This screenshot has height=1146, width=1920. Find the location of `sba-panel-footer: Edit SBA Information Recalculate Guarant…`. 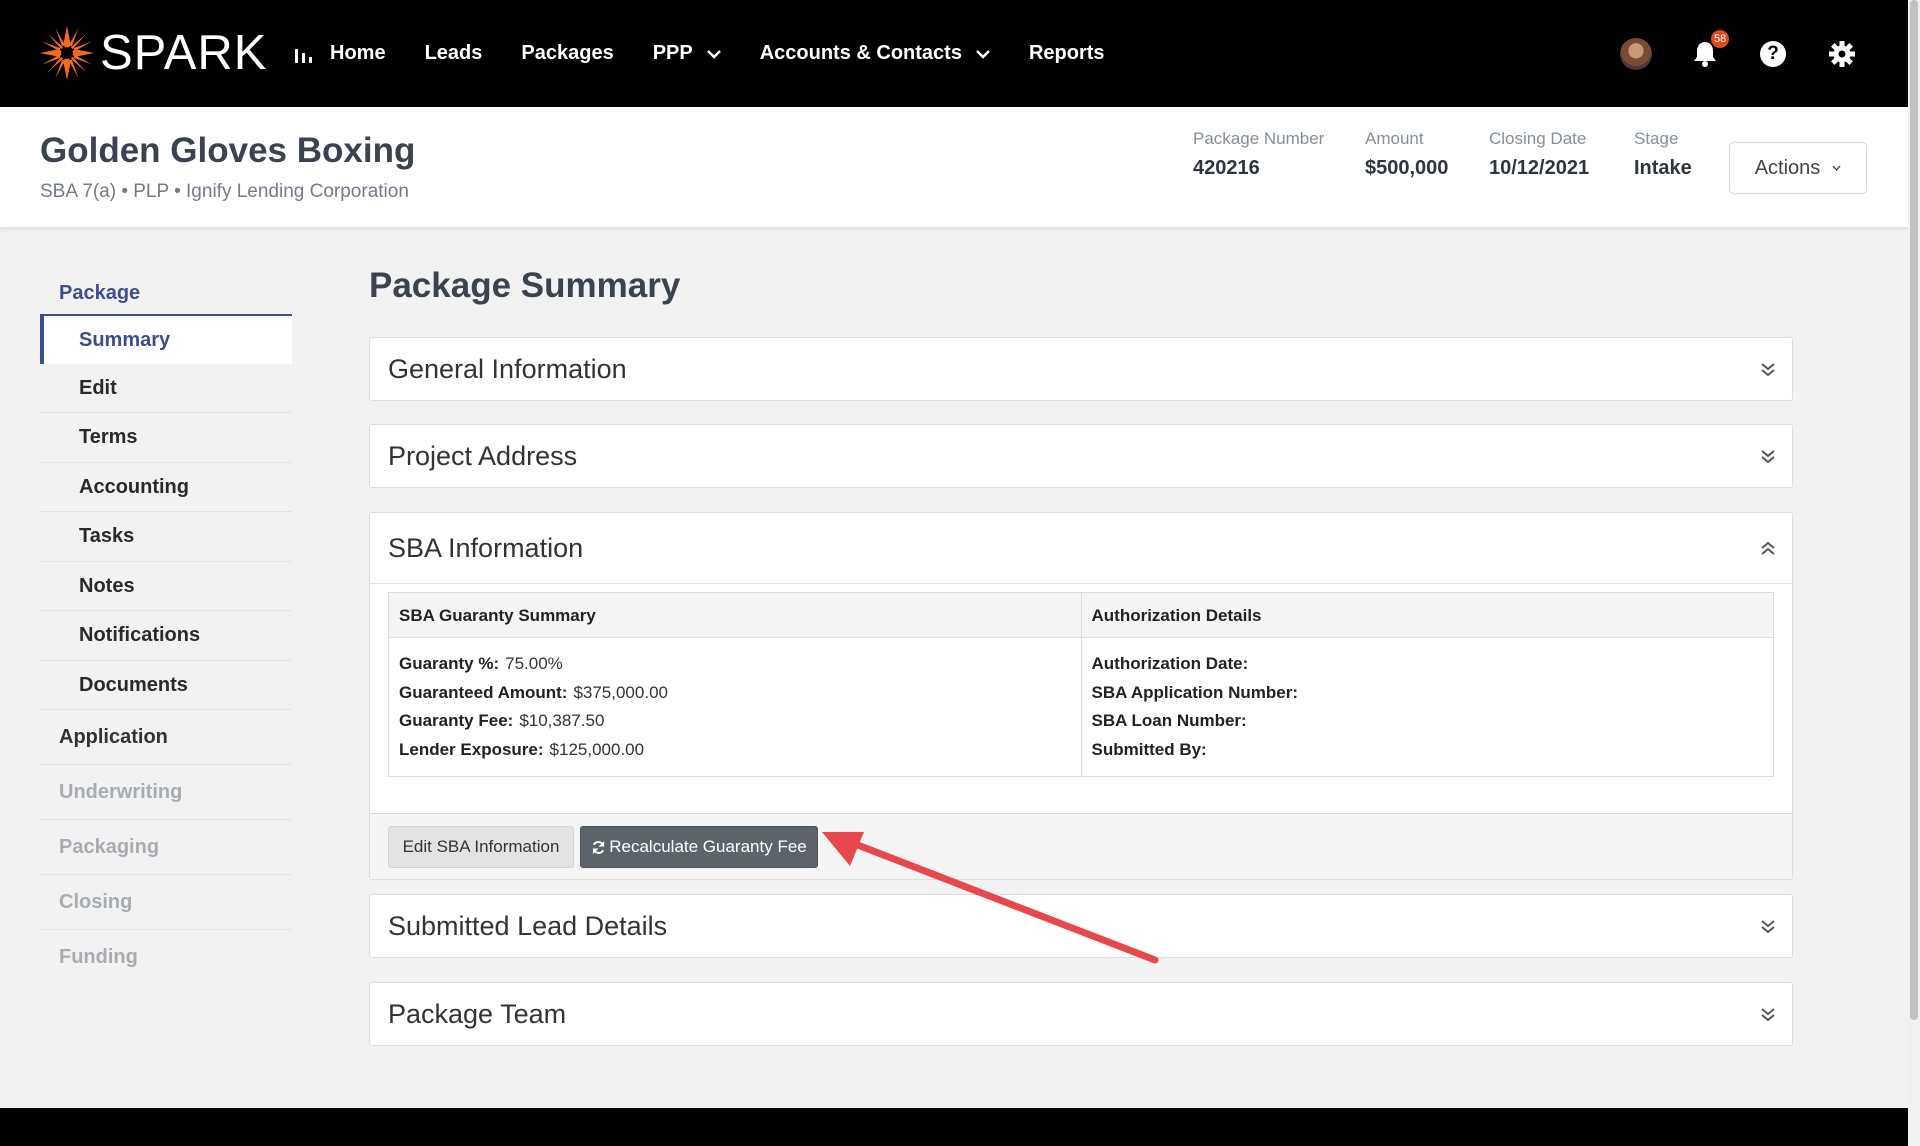

sba-panel-footer: Edit SBA Information Recalculate Guarant… is located at coordinates (1081, 846).